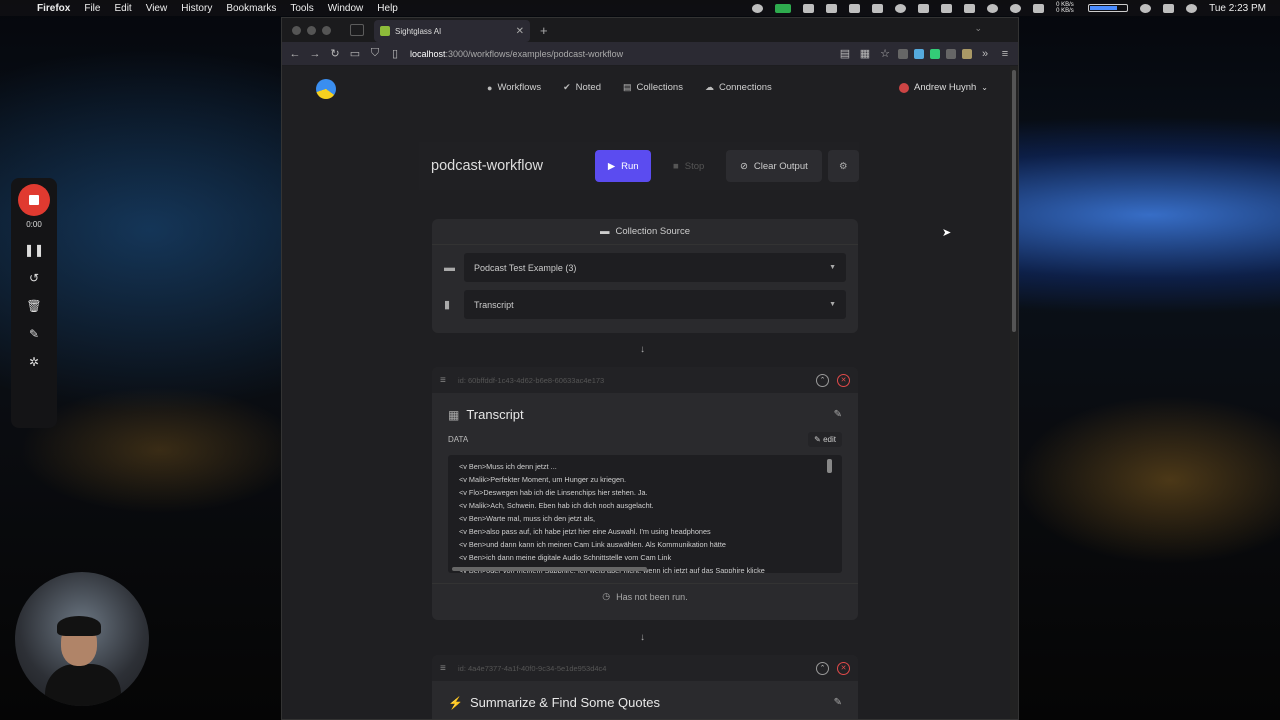  I want to click on back-icon: ←, so click(295, 54).